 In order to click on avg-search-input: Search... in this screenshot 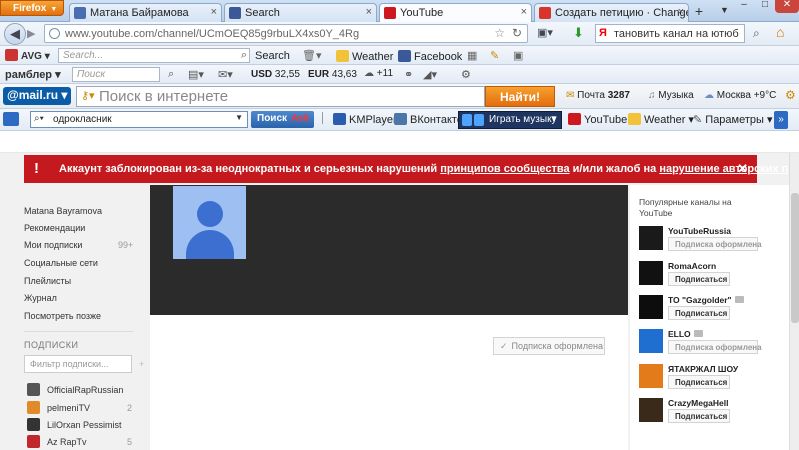, I will do `click(154, 55)`.